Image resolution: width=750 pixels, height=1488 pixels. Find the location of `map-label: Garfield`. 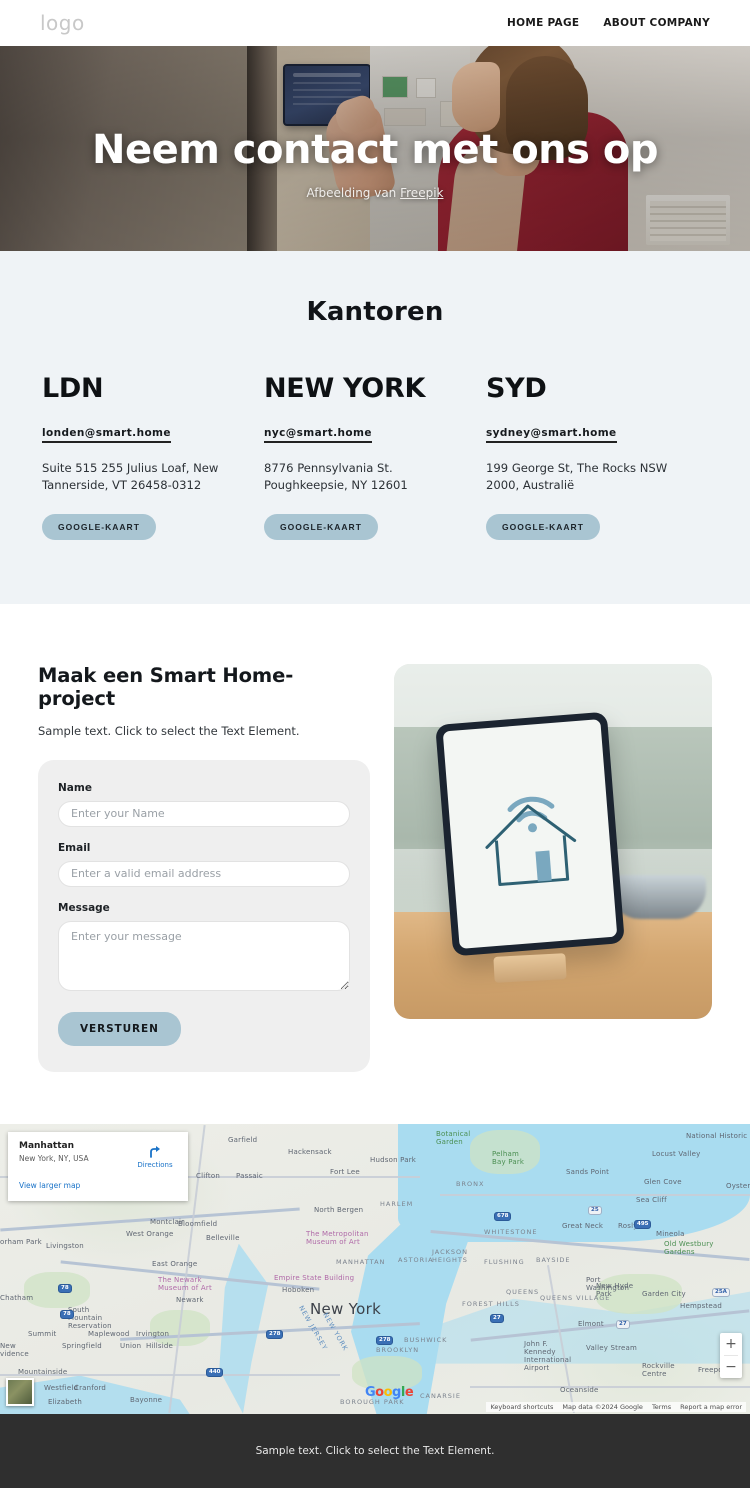

map-label: Garfield is located at coordinates (243, 1139).